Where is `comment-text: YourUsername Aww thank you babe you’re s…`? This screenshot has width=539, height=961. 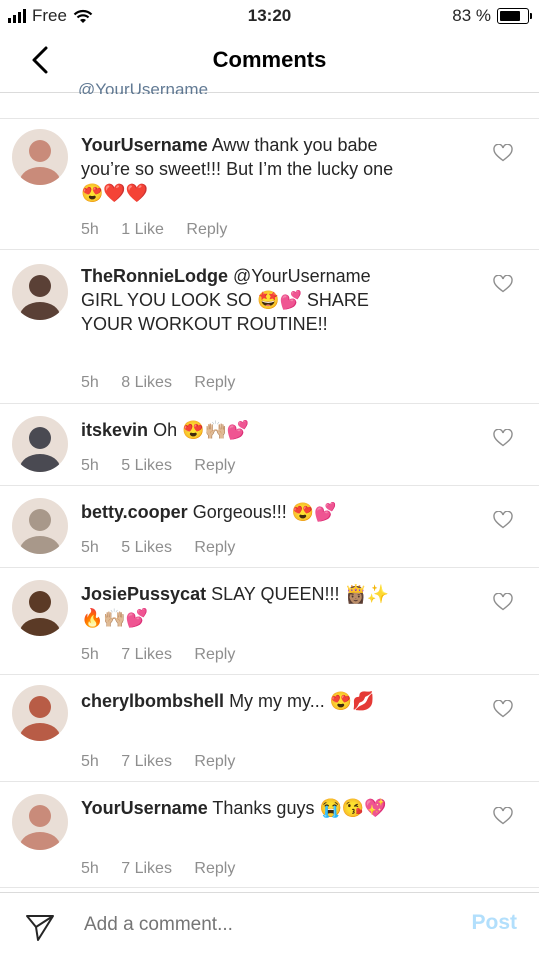
comment-text: YourUsername Aww thank you babe you’re s… is located at coordinates (246, 169).